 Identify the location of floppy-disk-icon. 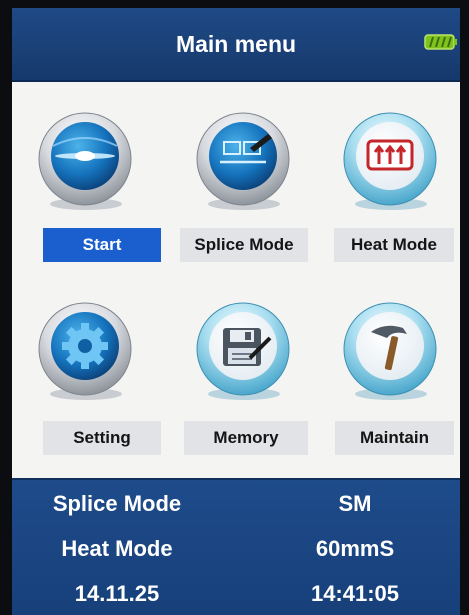
(243, 350).